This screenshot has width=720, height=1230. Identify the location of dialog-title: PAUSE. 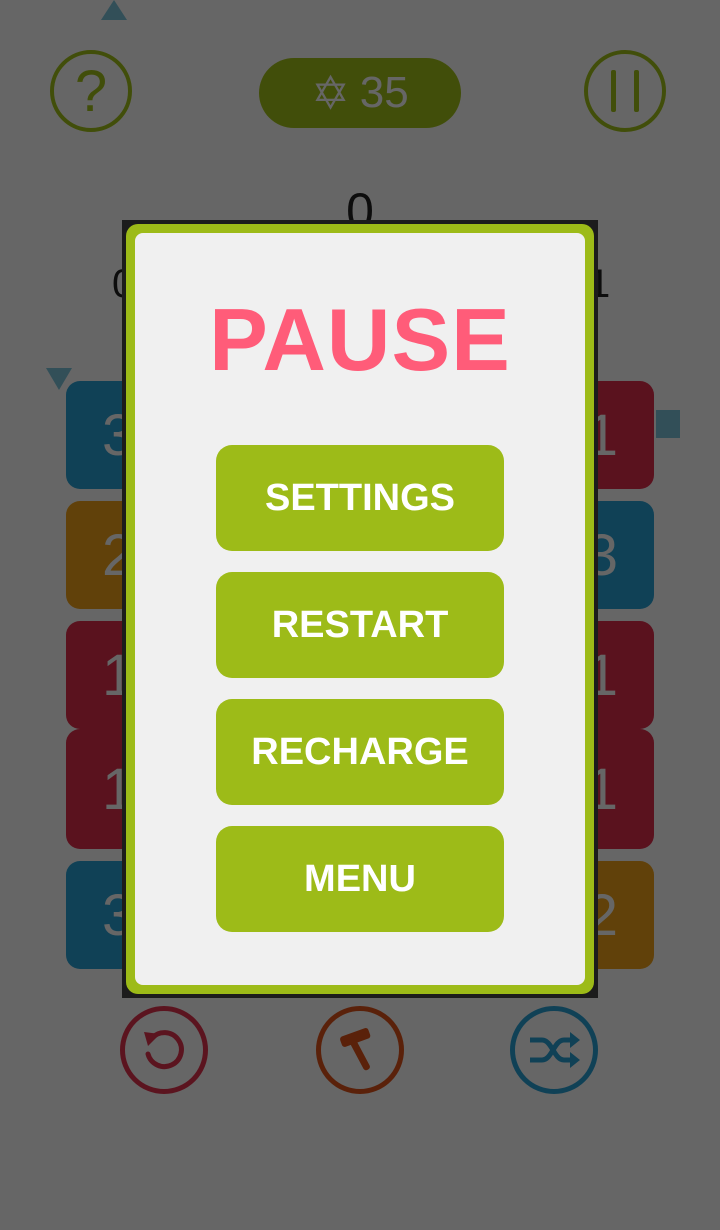
(360, 339).